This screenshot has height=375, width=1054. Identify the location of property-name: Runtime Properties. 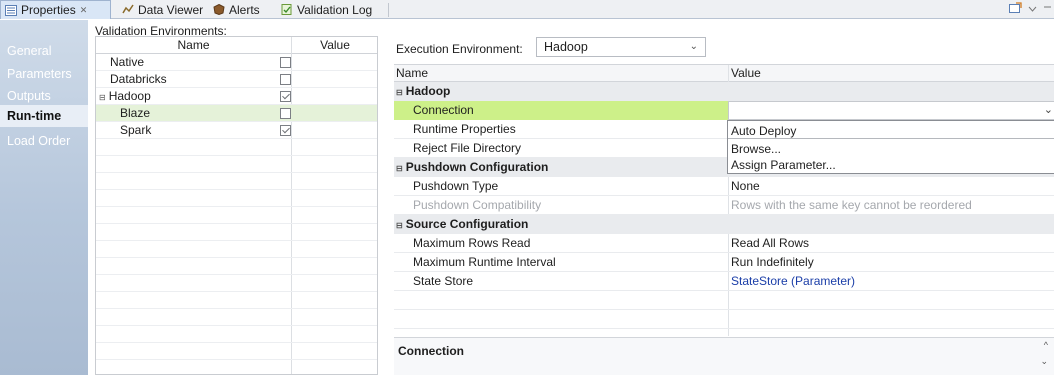
(464, 129).